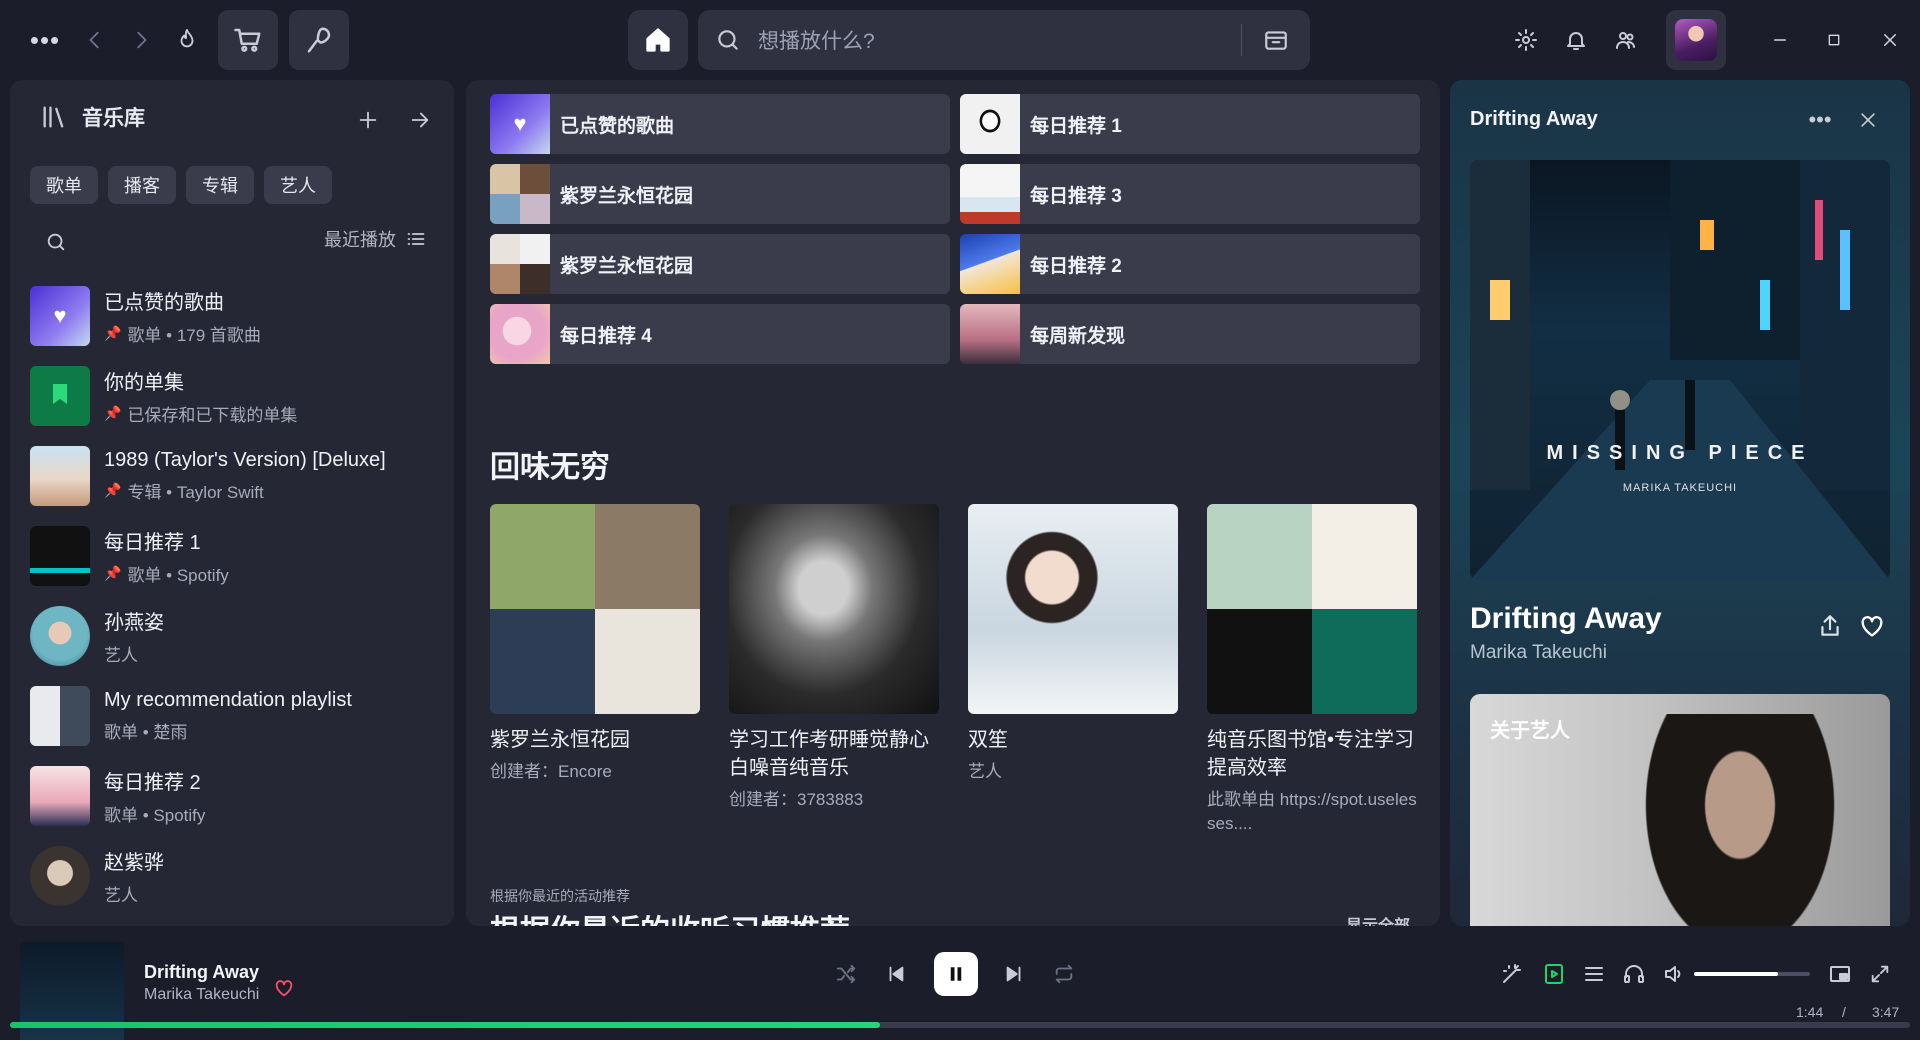 Image resolution: width=1920 pixels, height=1040 pixels. I want to click on card-subtitle: 艺人, so click(985, 771).